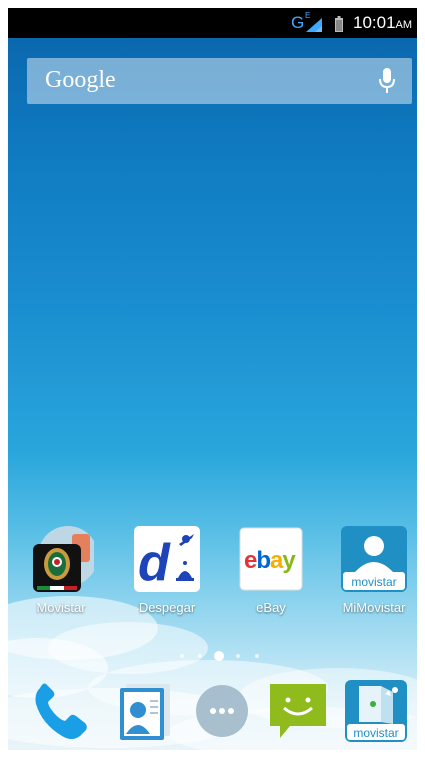  Describe the element at coordinates (339, 24) in the screenshot. I see `battery-icon` at that location.